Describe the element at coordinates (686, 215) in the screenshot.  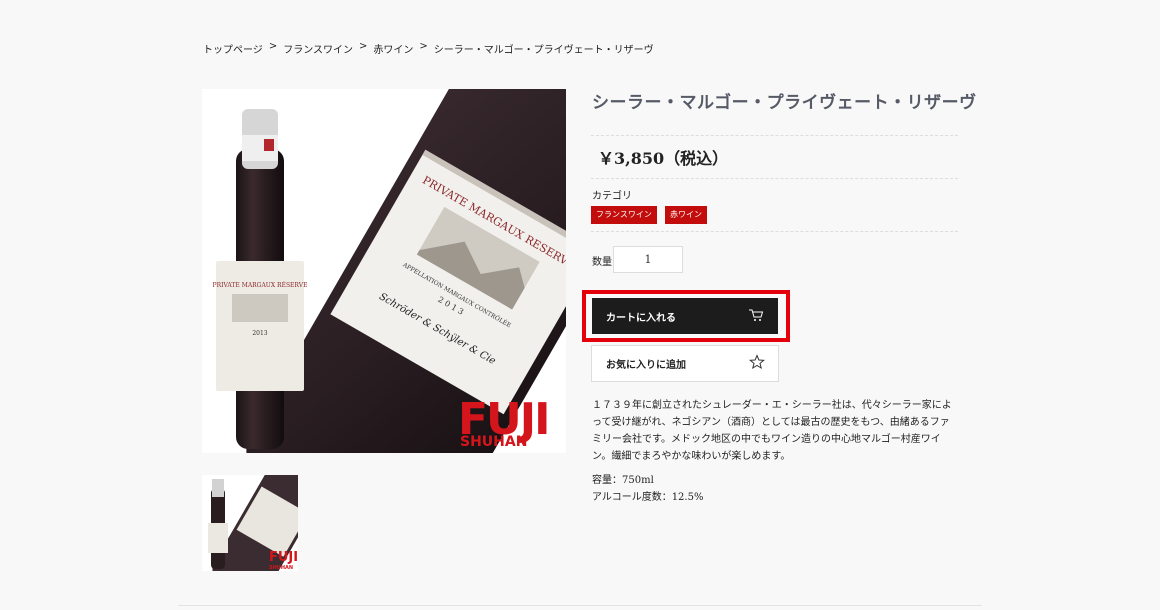
I see `category-tag-red-wine: 赤ワイン` at that location.